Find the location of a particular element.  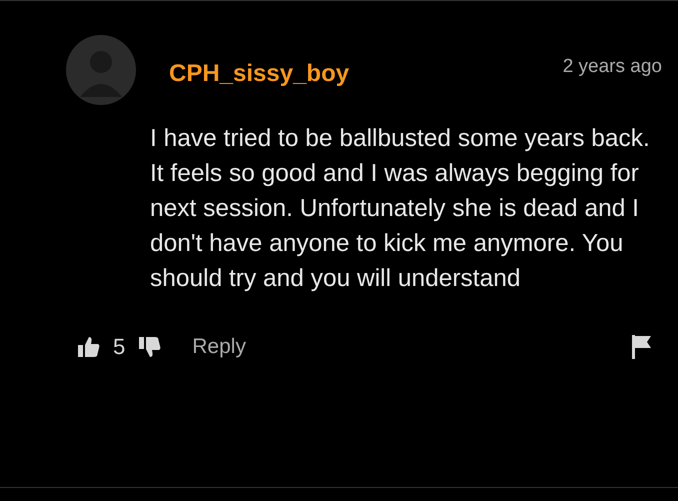

avatar-icon is located at coordinates (101, 70).